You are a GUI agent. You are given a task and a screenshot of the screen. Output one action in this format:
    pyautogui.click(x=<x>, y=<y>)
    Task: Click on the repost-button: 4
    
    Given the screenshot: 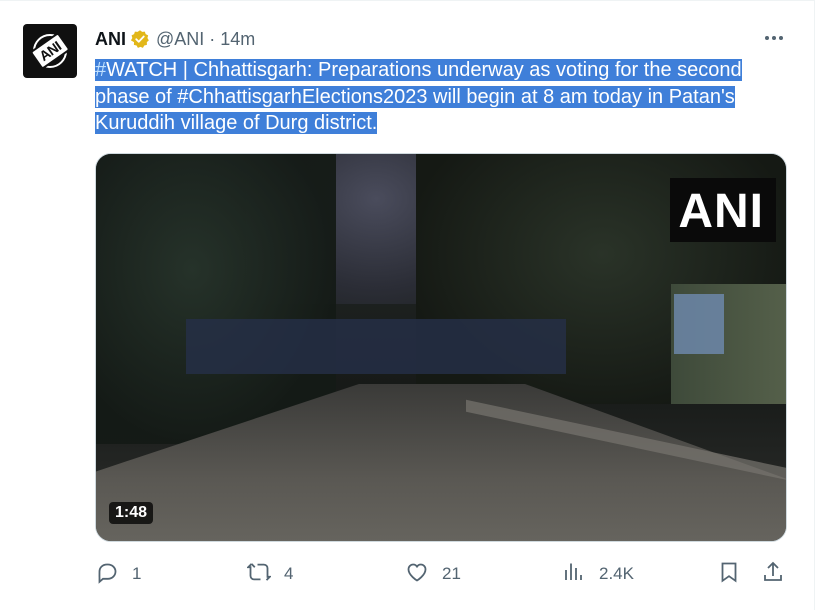 What is the action you would take?
    pyautogui.click(x=270, y=574)
    